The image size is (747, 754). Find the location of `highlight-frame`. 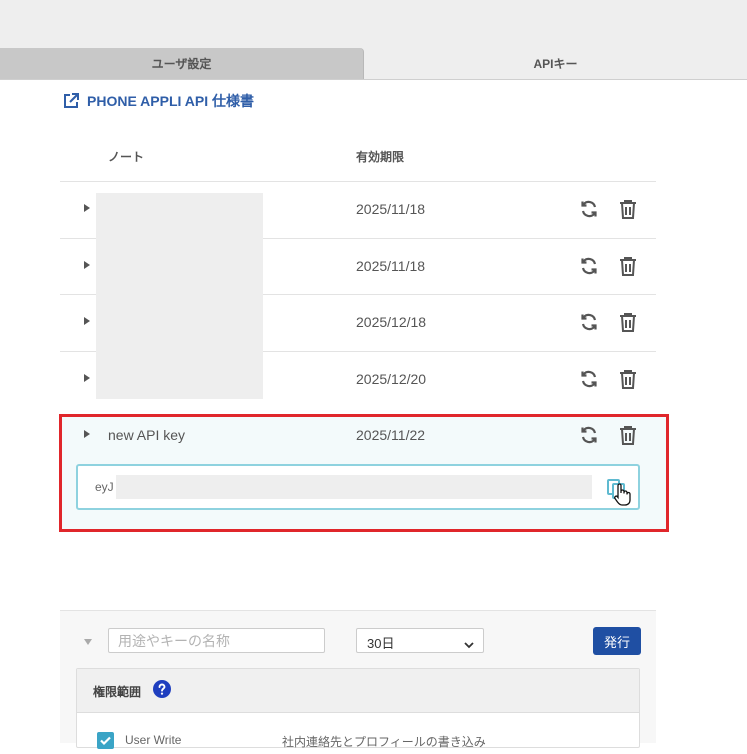

highlight-frame is located at coordinates (364, 473).